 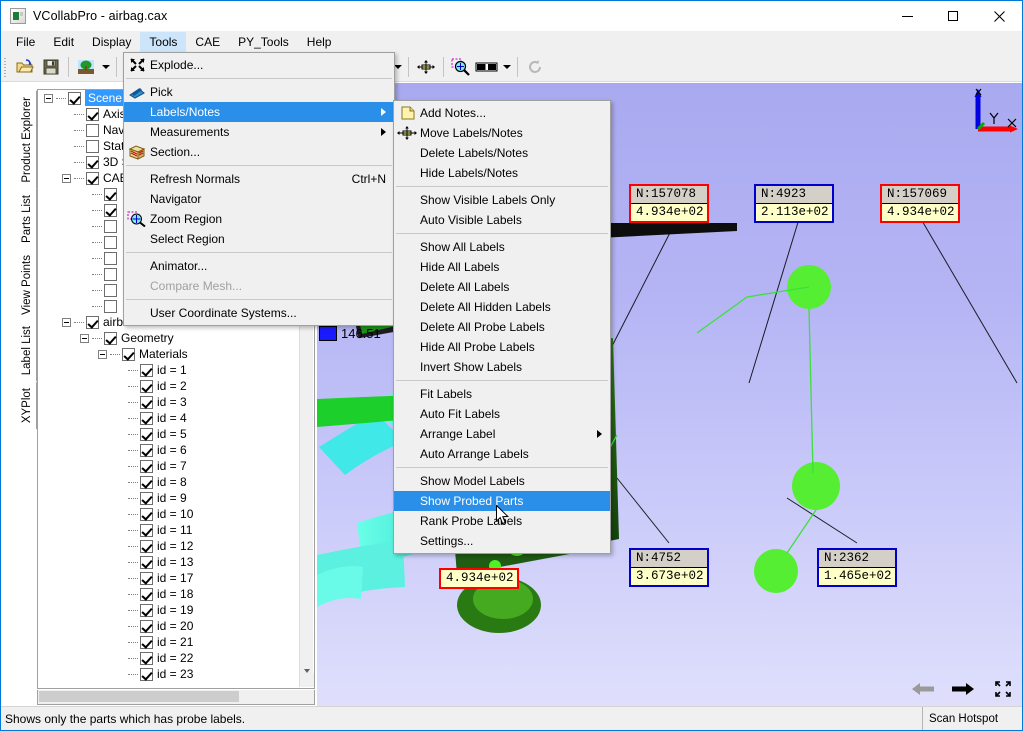 What do you see at coordinates (502, 414) in the screenshot?
I see `menuitem-auto-fit-labels: Auto Fit Labels` at bounding box center [502, 414].